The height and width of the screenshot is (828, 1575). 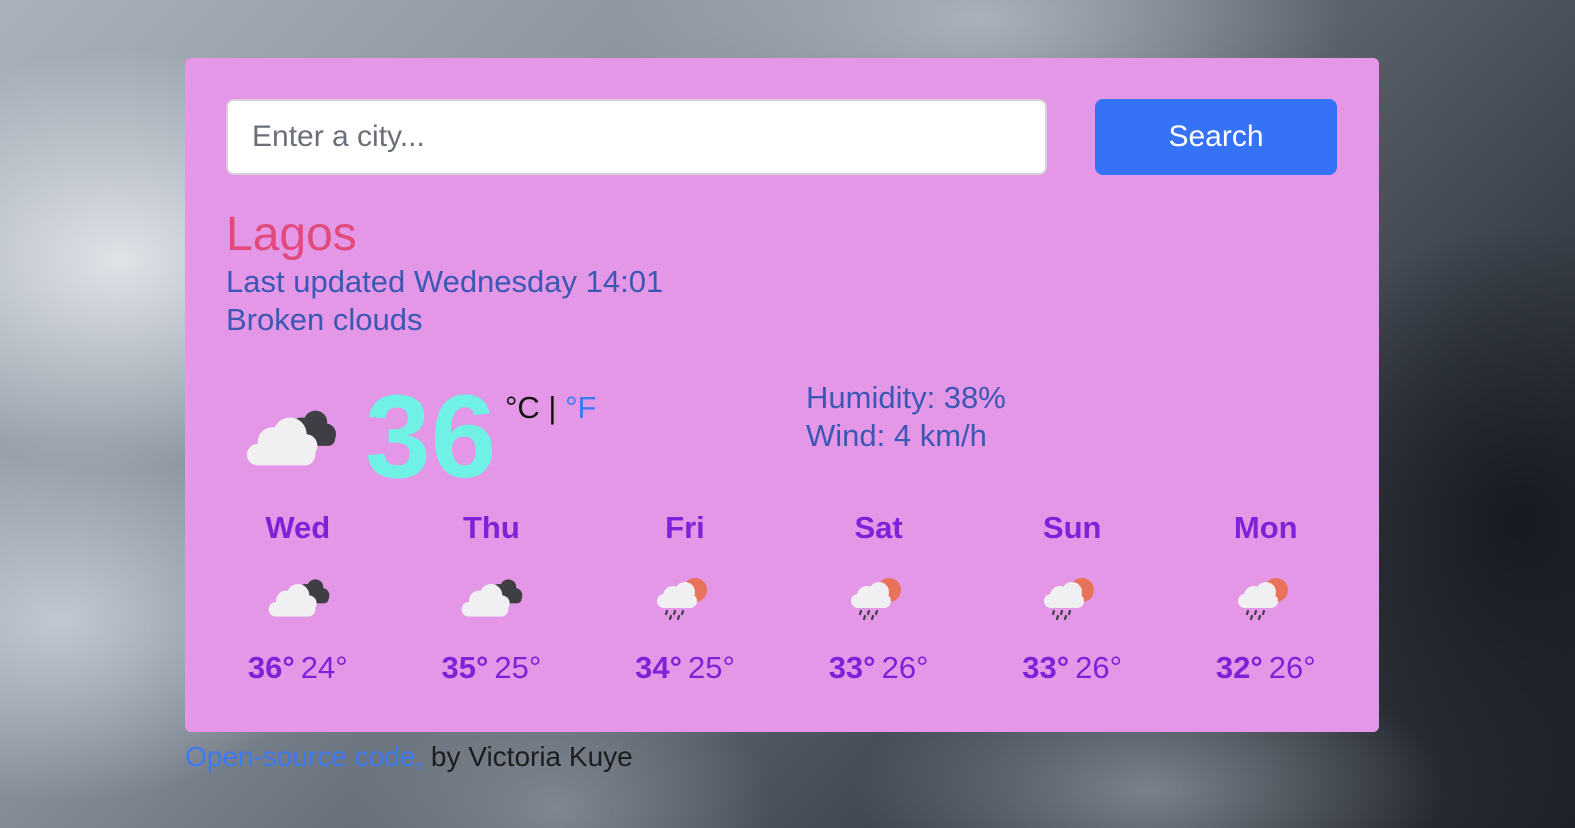 What do you see at coordinates (1265, 527) in the screenshot?
I see `forecast-day-name: Mon` at bounding box center [1265, 527].